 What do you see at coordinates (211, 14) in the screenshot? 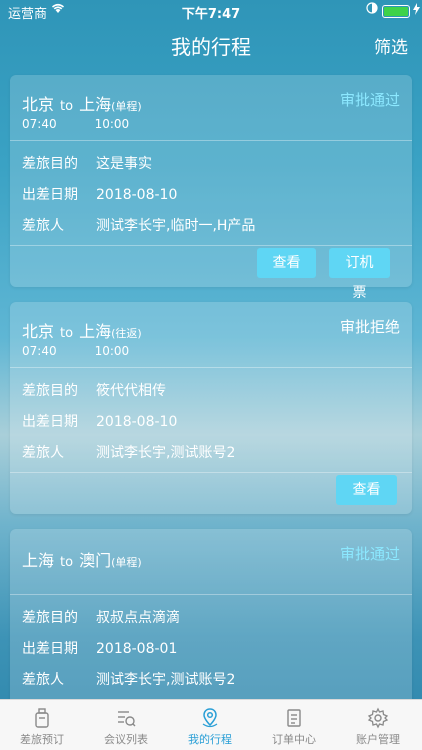
I see `clock: 下午7:47` at bounding box center [211, 14].